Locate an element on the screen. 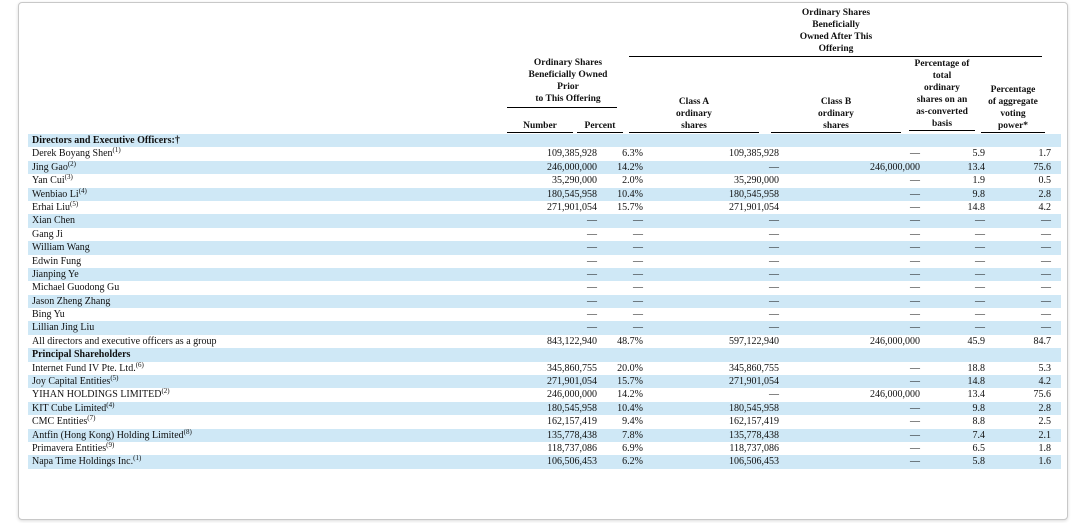 This screenshot has height=523, width=1080. holder-name-text: YIHAN HOLDINGS LIMITED is located at coordinates (97, 395).